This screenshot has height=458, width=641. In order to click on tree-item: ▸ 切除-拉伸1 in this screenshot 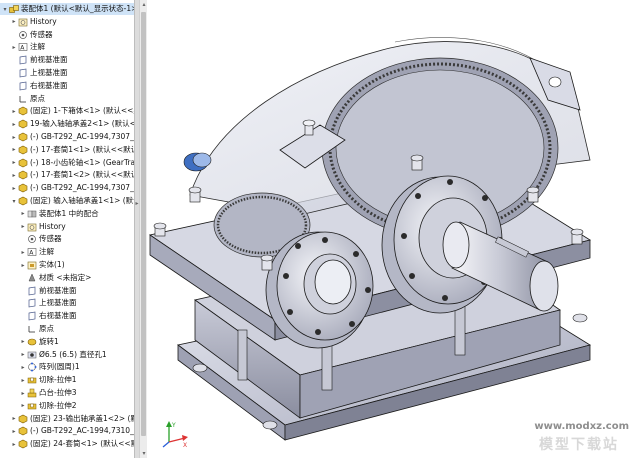, I will do `click(67, 380)`.